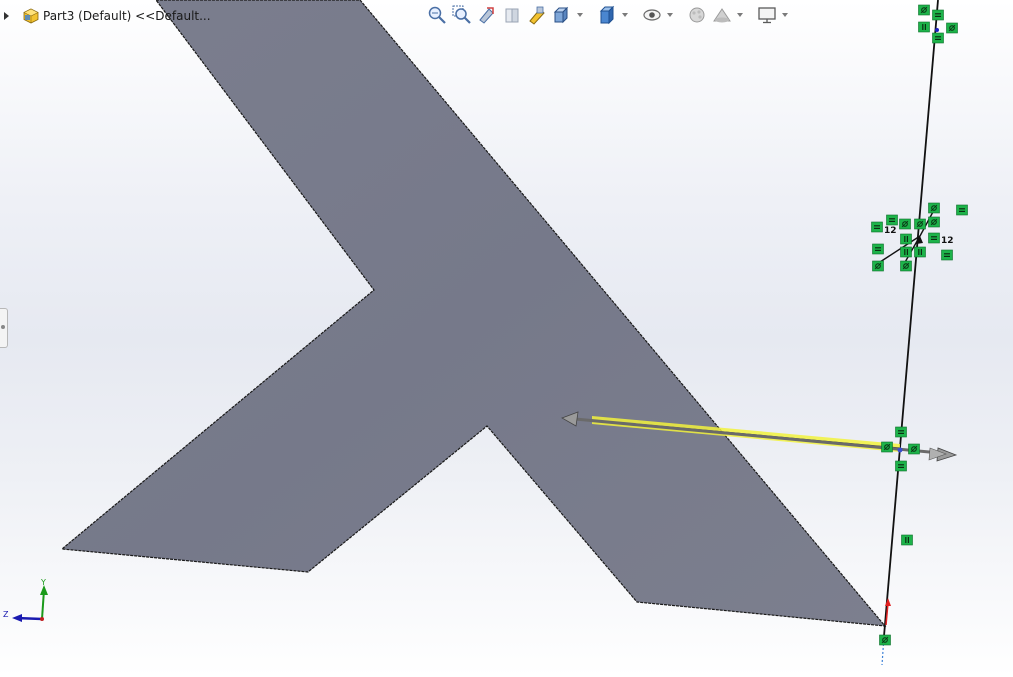 The image size is (1013, 677). What do you see at coordinates (625, 15) in the screenshot?
I see `display-style-dropdown` at bounding box center [625, 15].